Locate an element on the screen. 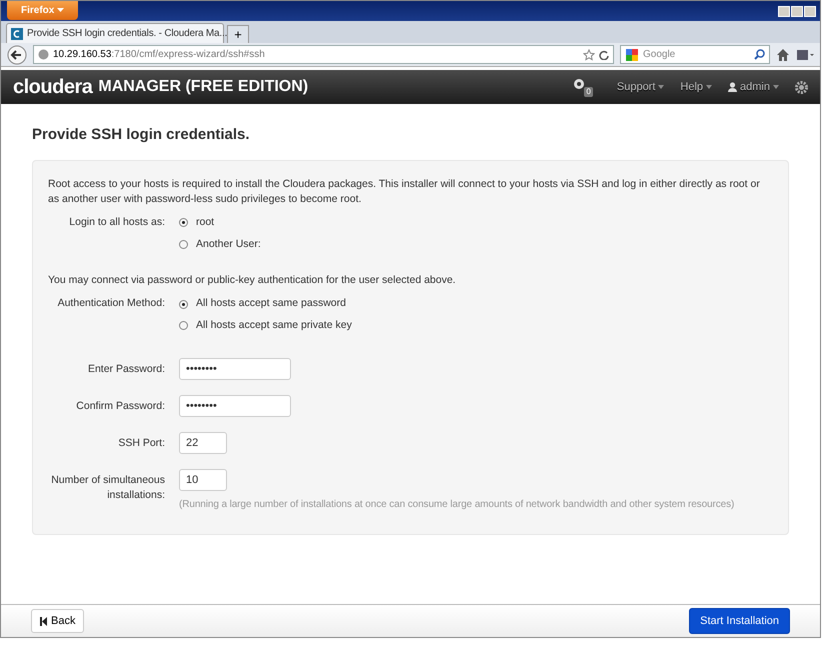  radio-option: All hosts accept same private key is located at coordinates (265, 326).